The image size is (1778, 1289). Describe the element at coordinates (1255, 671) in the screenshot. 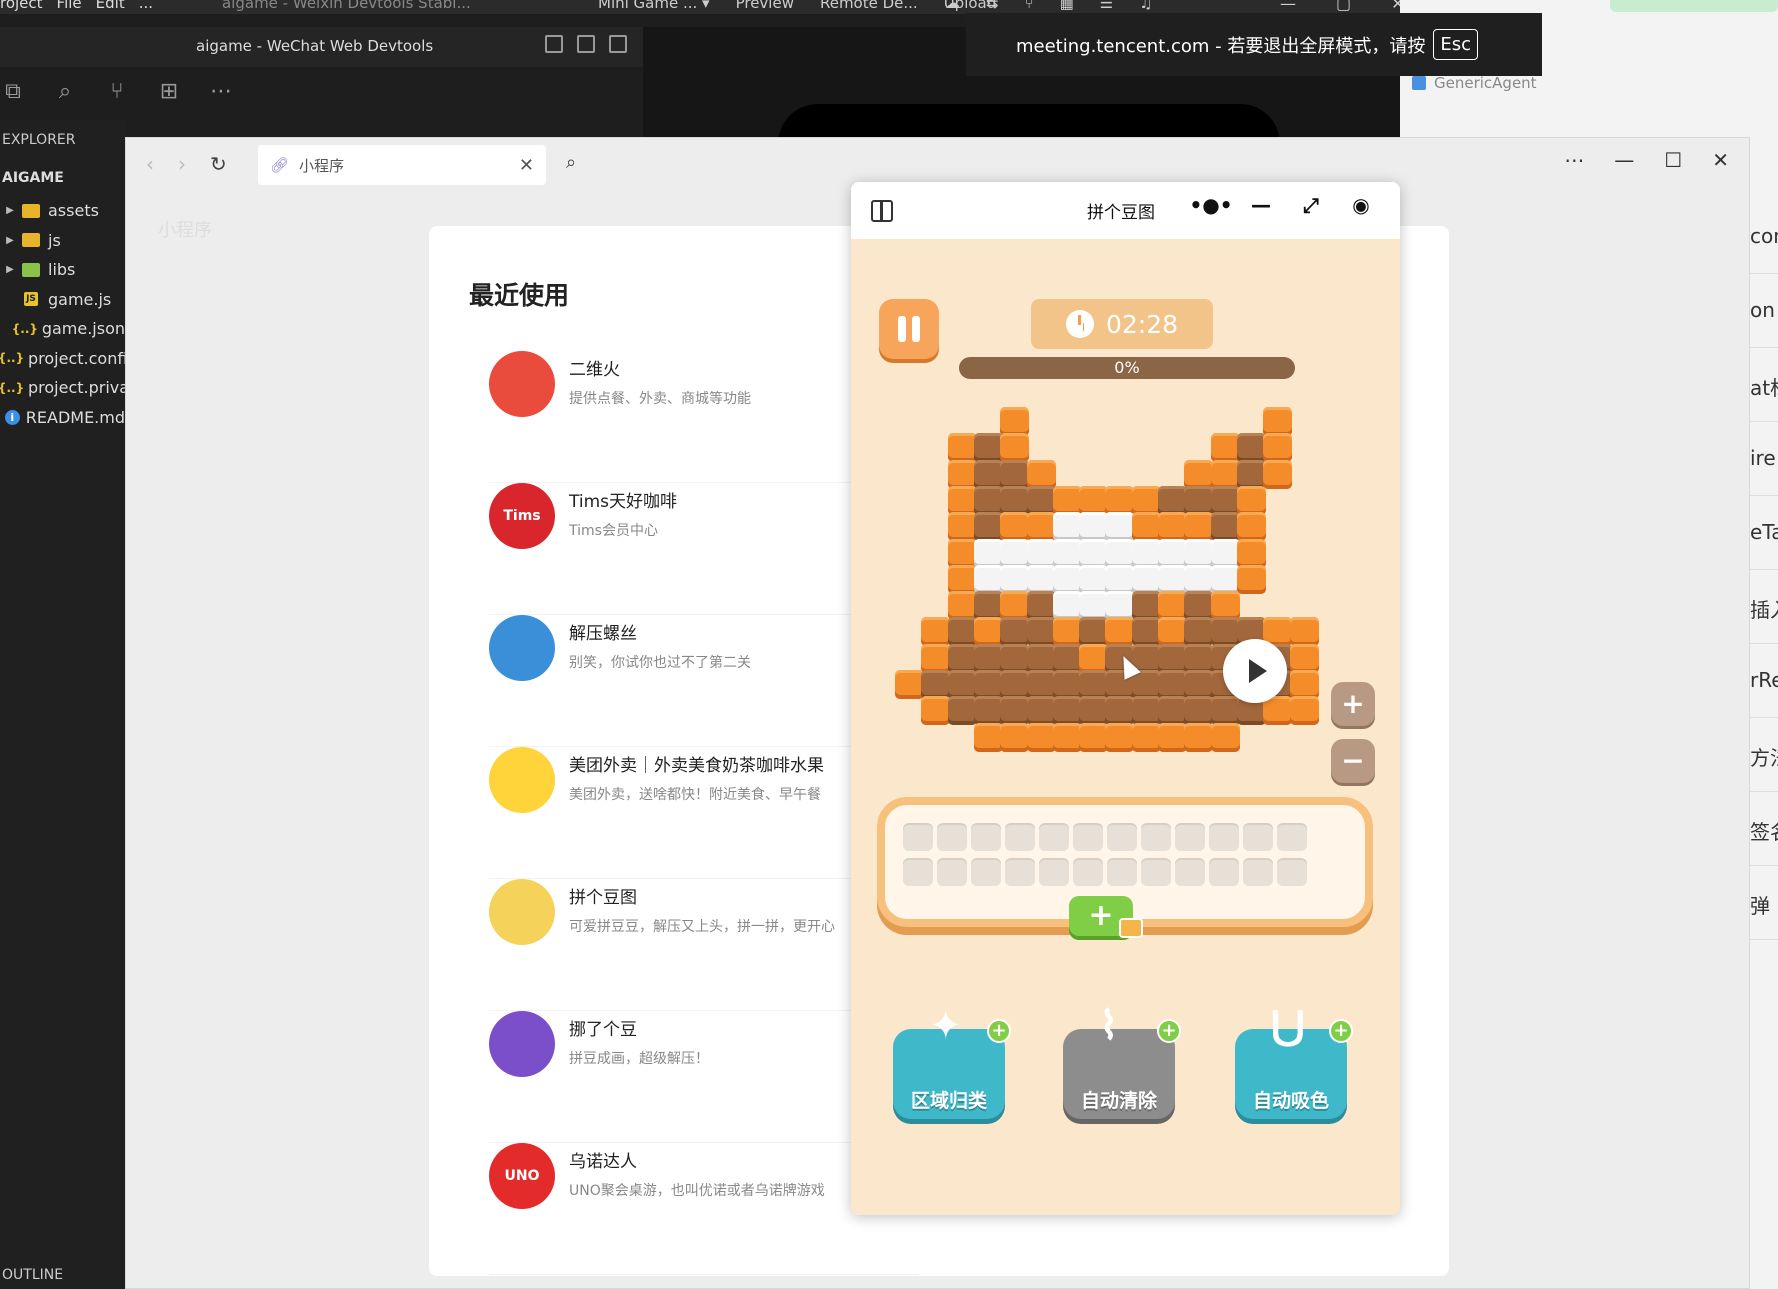

I see `play-button` at that location.